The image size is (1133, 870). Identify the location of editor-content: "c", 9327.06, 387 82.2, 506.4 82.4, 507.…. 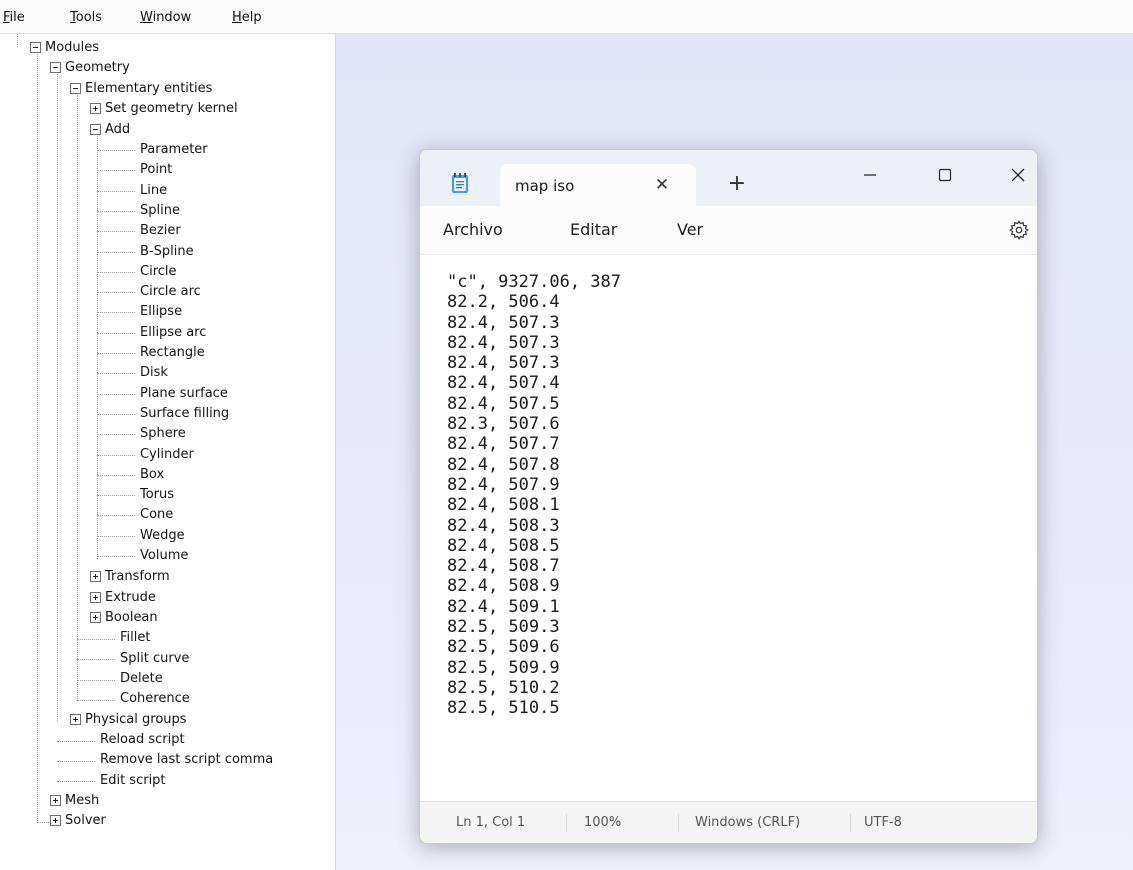
(534, 495).